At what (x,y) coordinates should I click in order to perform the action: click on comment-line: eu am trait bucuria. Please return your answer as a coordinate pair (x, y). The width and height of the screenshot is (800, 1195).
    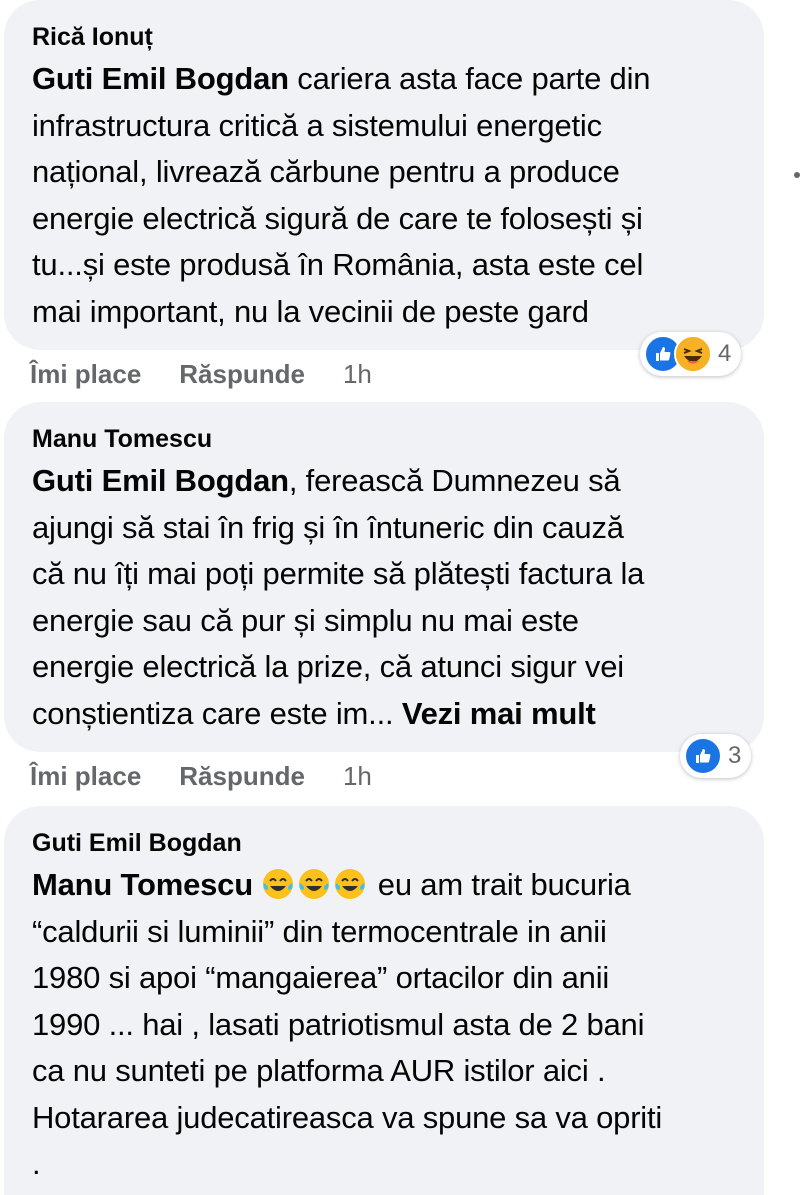
    Looking at the image, I should click on (500, 884).